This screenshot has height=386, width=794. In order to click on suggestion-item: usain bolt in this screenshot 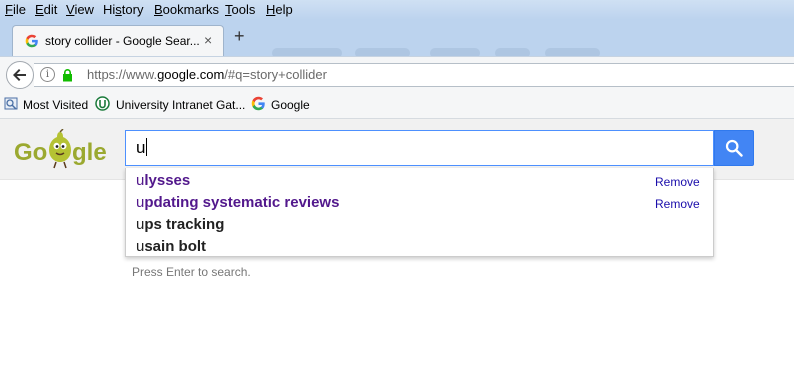, I will do `click(171, 246)`.